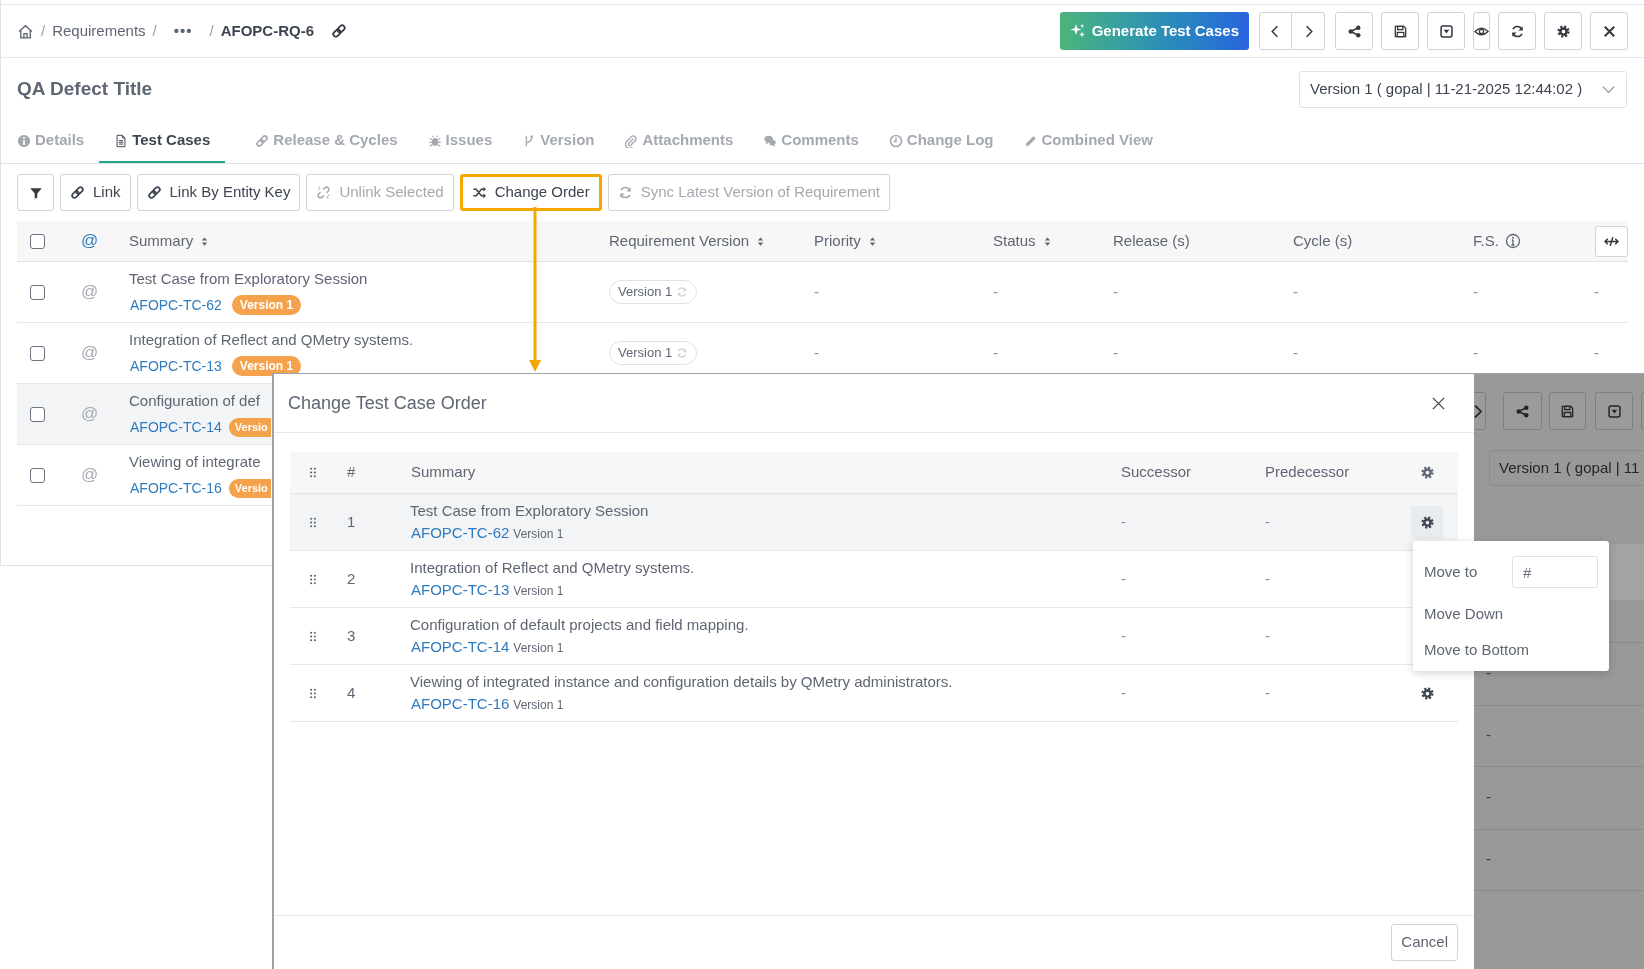 The width and height of the screenshot is (1644, 969). What do you see at coordinates (351, 472) in the screenshot?
I see `column-header: #` at bounding box center [351, 472].